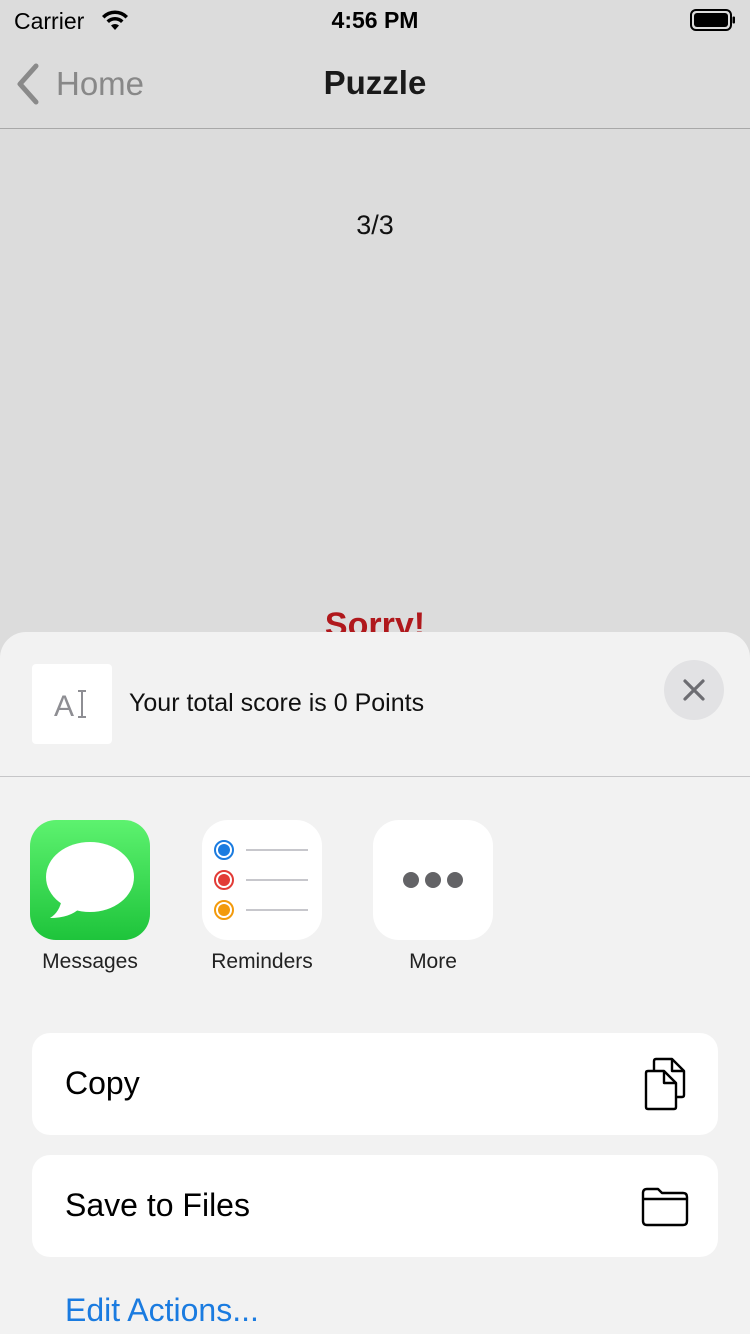  What do you see at coordinates (433, 961) in the screenshot?
I see `app-label-more: More` at bounding box center [433, 961].